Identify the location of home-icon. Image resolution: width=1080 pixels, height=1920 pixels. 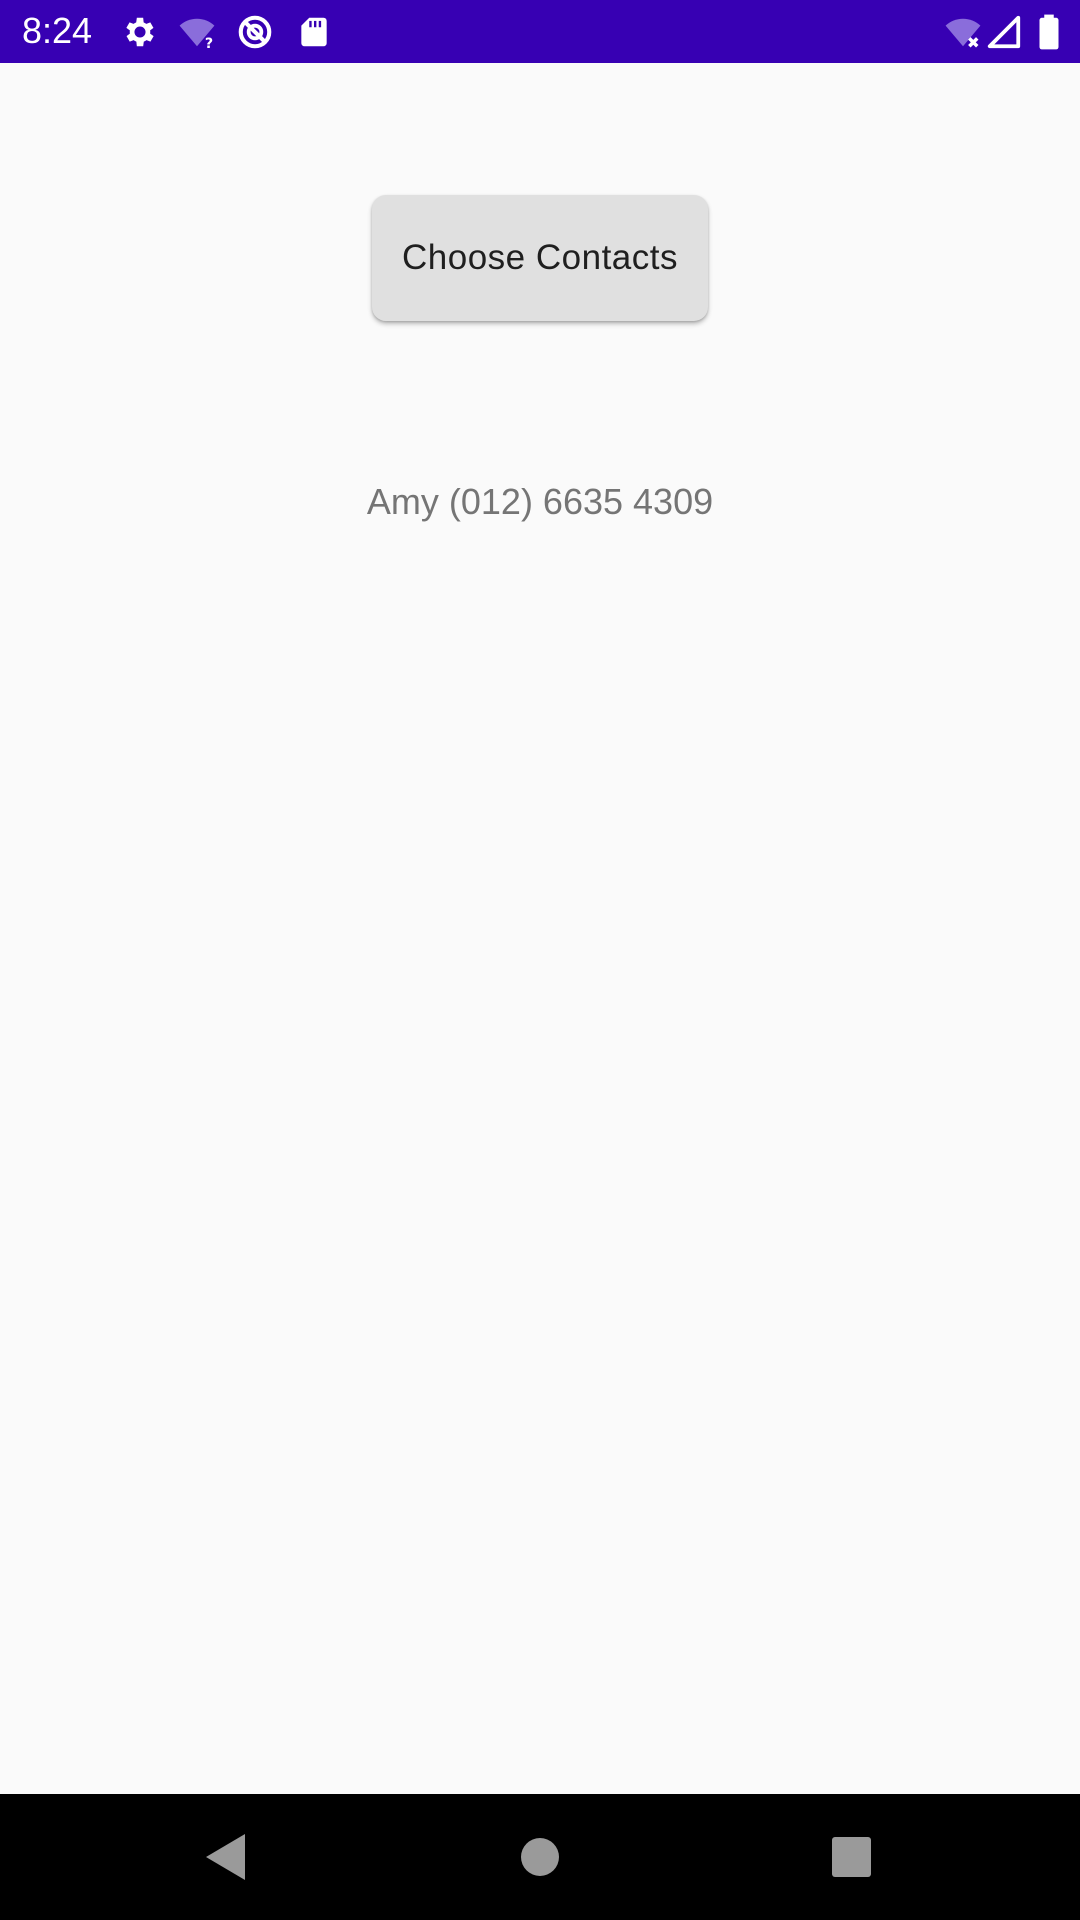
(540, 1857).